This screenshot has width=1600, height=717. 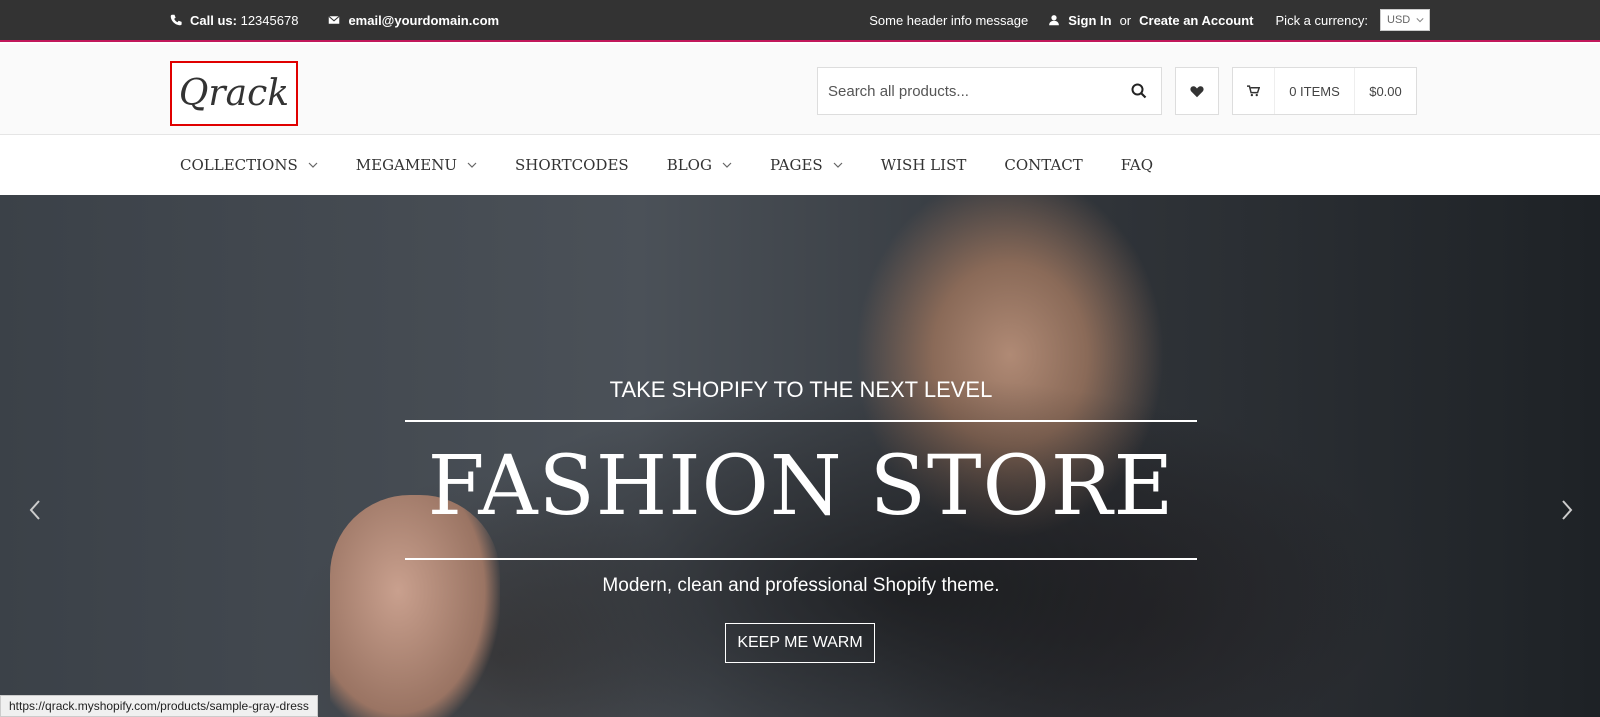 I want to click on cart-total: $0.00, so click(x=1385, y=91).